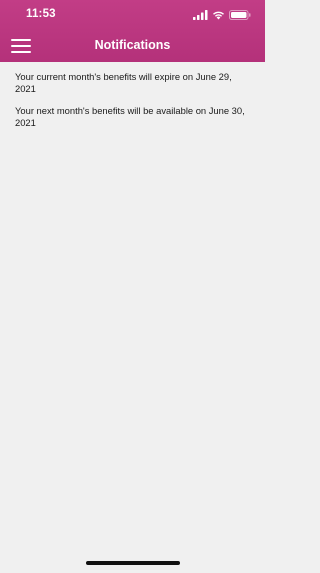 Image resolution: width=320 pixels, height=573 pixels. Describe the element at coordinates (133, 563) in the screenshot. I see `home-indicator` at that location.